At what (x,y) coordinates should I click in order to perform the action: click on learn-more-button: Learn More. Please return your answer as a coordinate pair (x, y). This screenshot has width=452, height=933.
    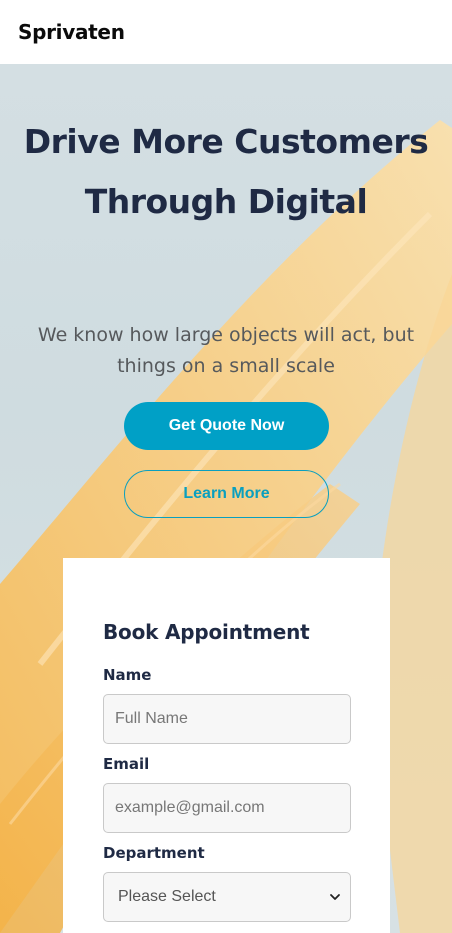
    Looking at the image, I should click on (226, 494).